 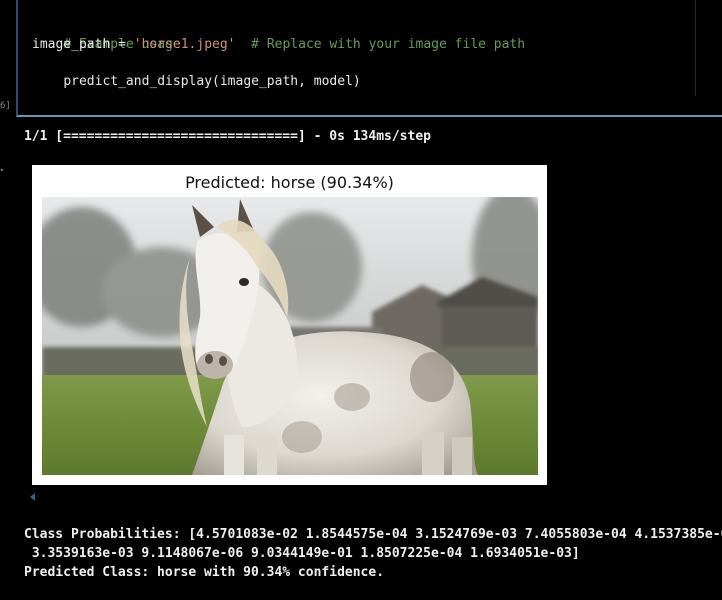 I want to click on code-call: predict_and_display(image_path, model), so click(x=212, y=81).